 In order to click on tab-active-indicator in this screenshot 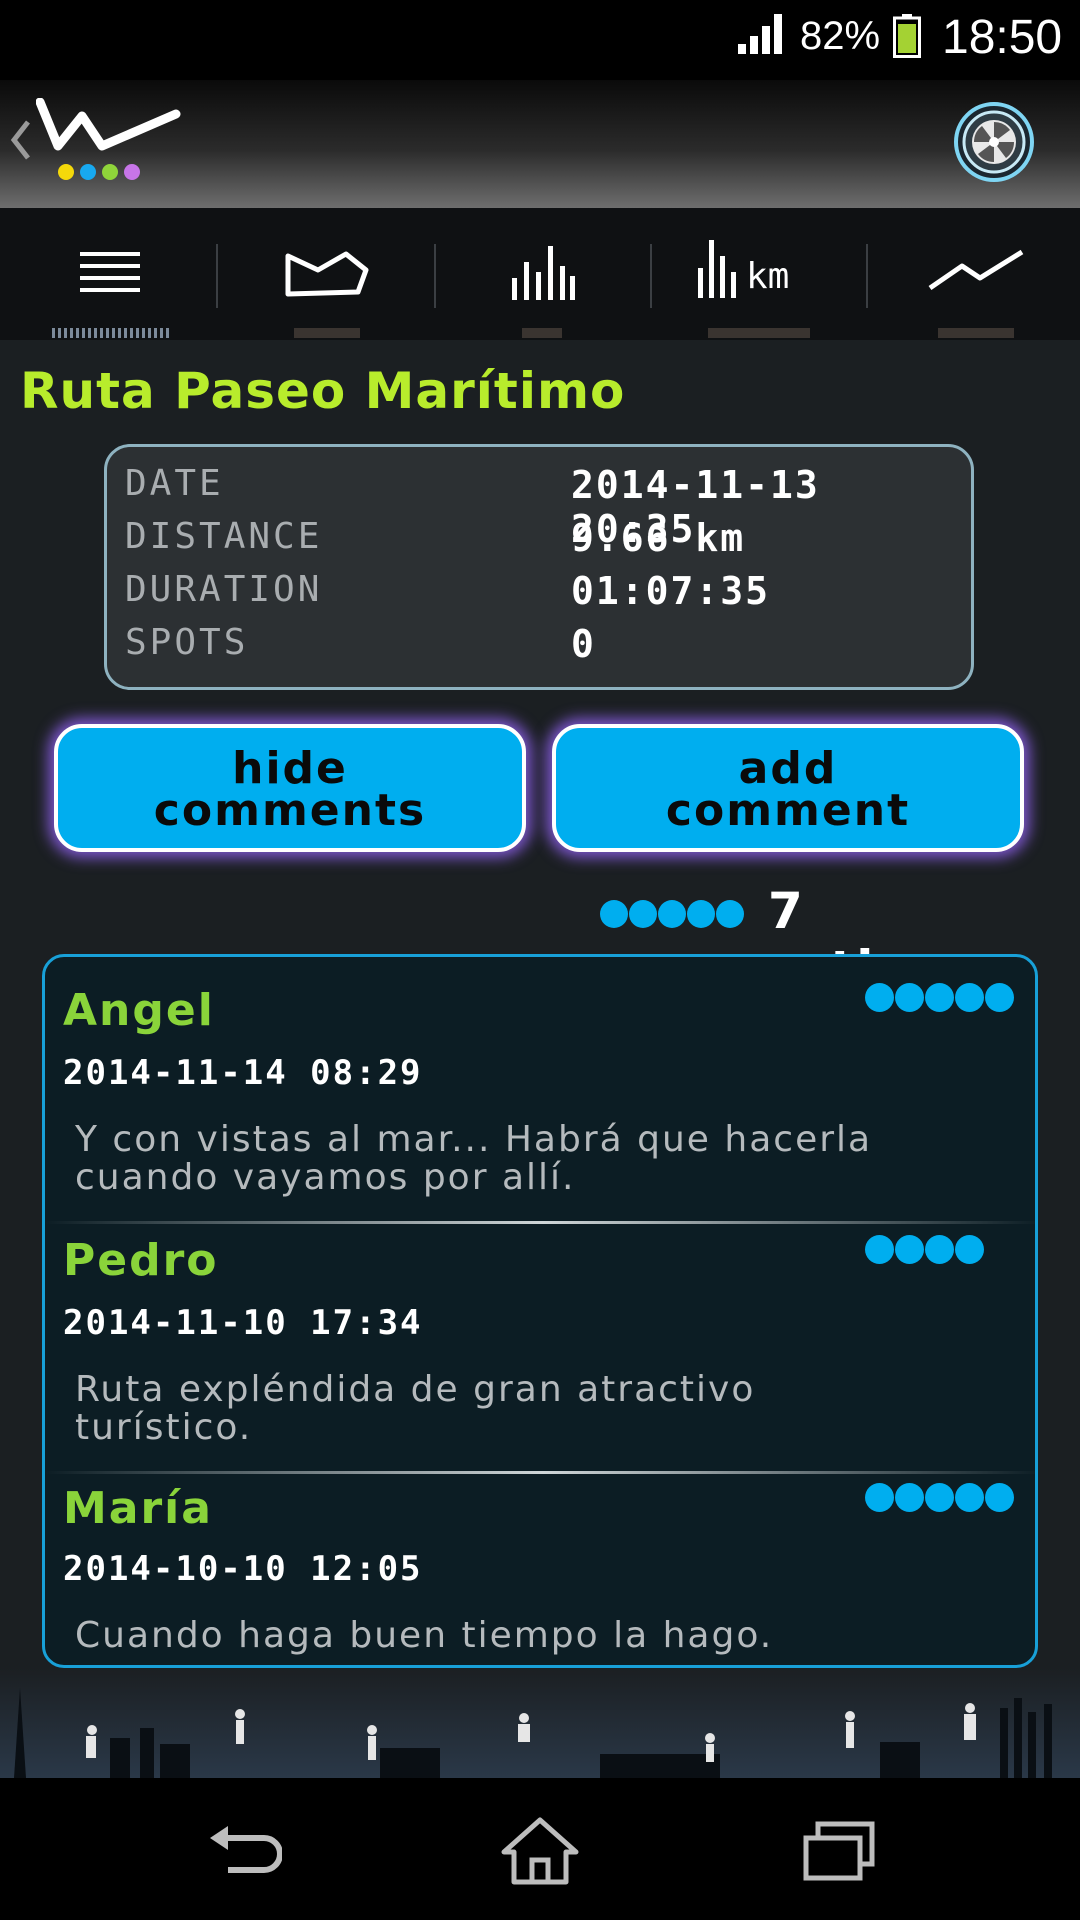, I will do `click(111, 333)`.